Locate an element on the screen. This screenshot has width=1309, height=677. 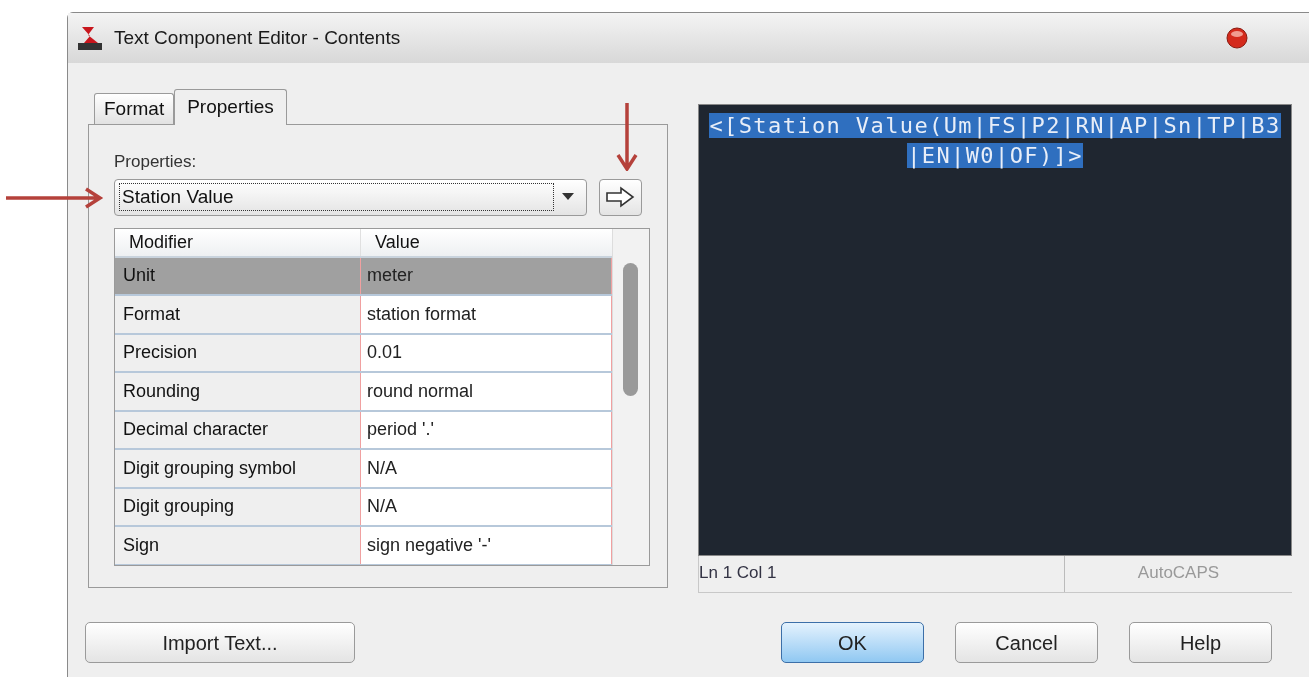
table-cell: Digit grouping symbol is located at coordinates (238, 468).